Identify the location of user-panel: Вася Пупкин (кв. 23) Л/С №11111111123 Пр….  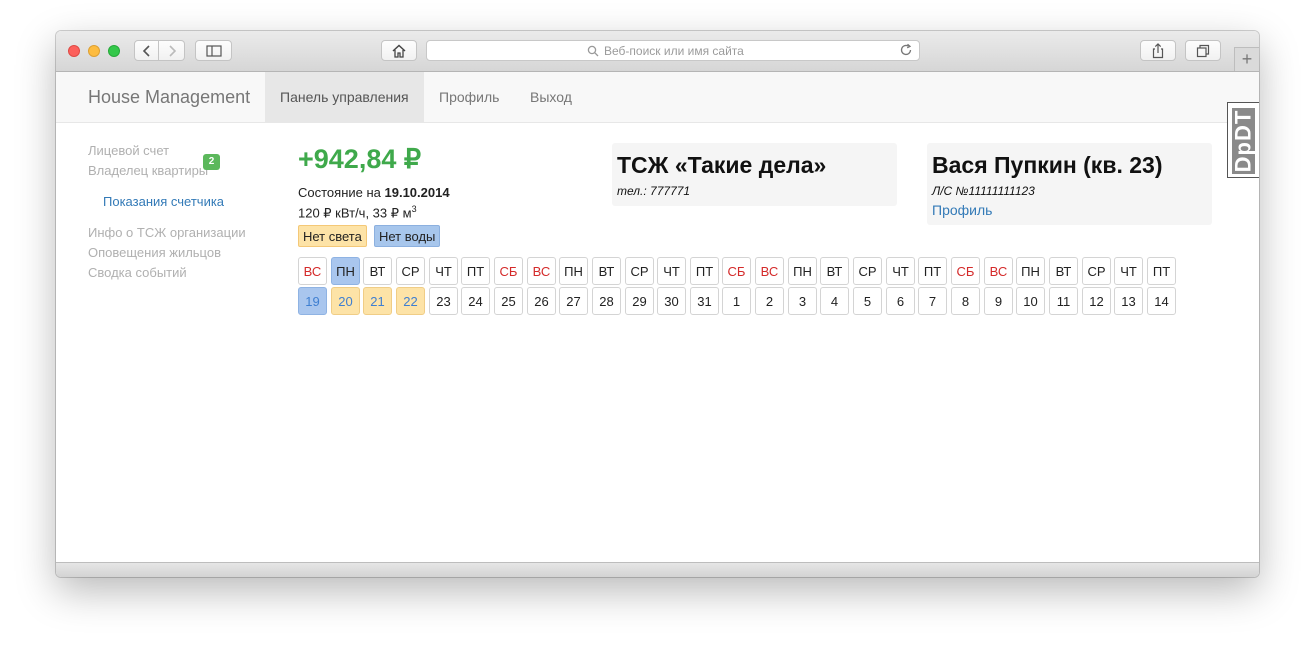
(1069, 184).